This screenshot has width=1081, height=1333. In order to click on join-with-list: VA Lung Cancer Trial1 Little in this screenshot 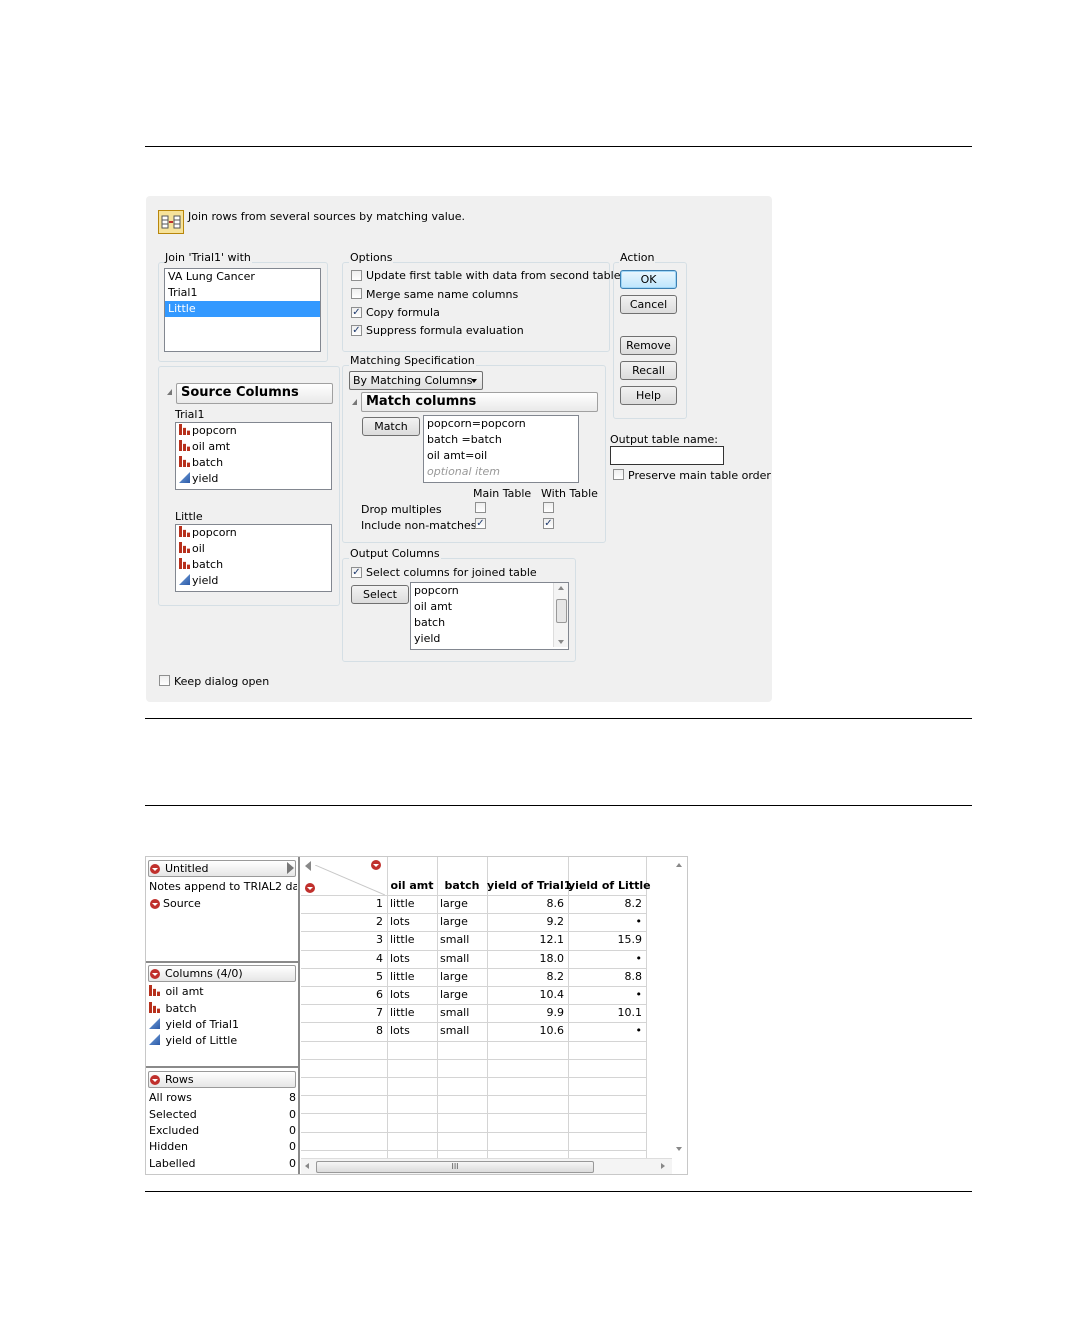, I will do `click(242, 310)`.